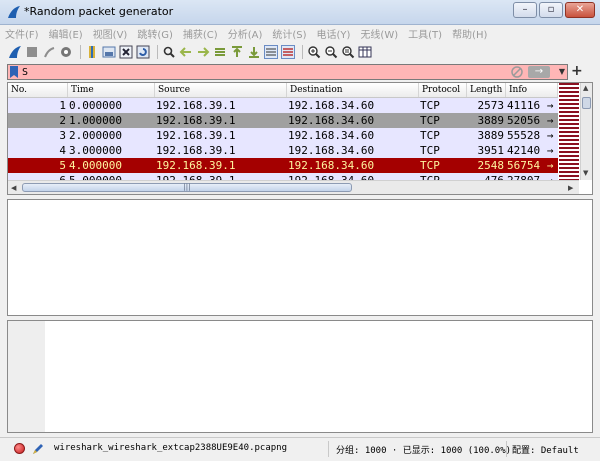 The width and height of the screenshot is (600, 461). I want to click on column-header-length: Length, so click(486, 90).